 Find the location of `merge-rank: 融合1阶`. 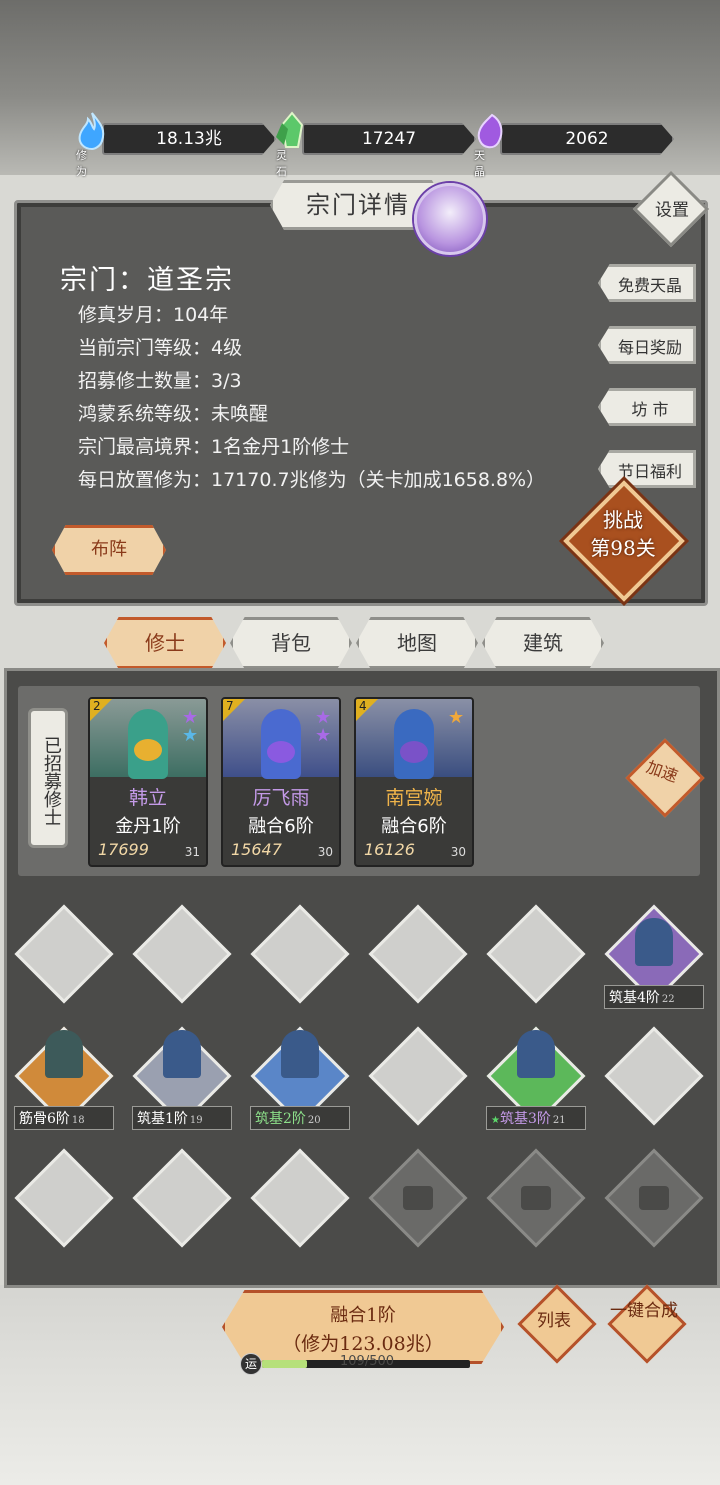

merge-rank: 融合1阶 is located at coordinates (363, 1315).